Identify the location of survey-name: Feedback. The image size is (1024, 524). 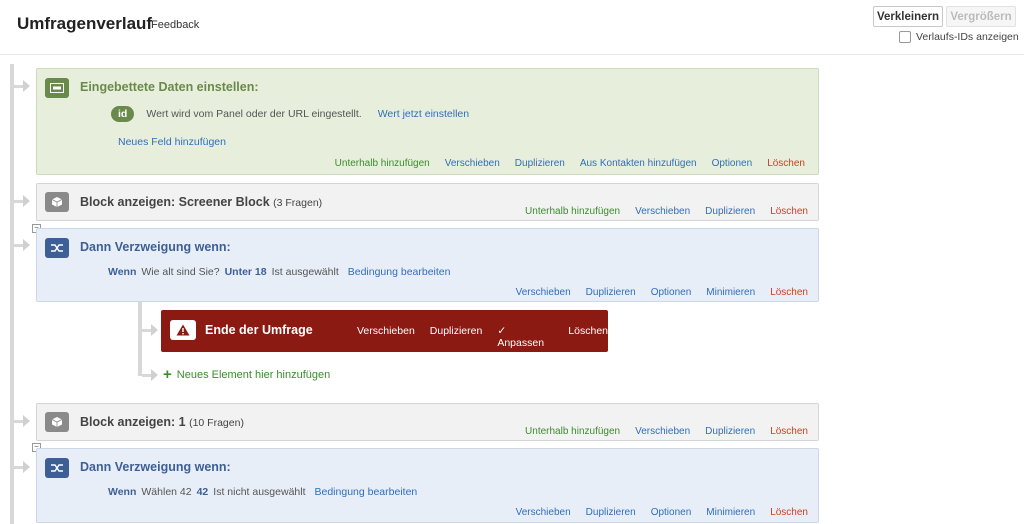
(175, 25).